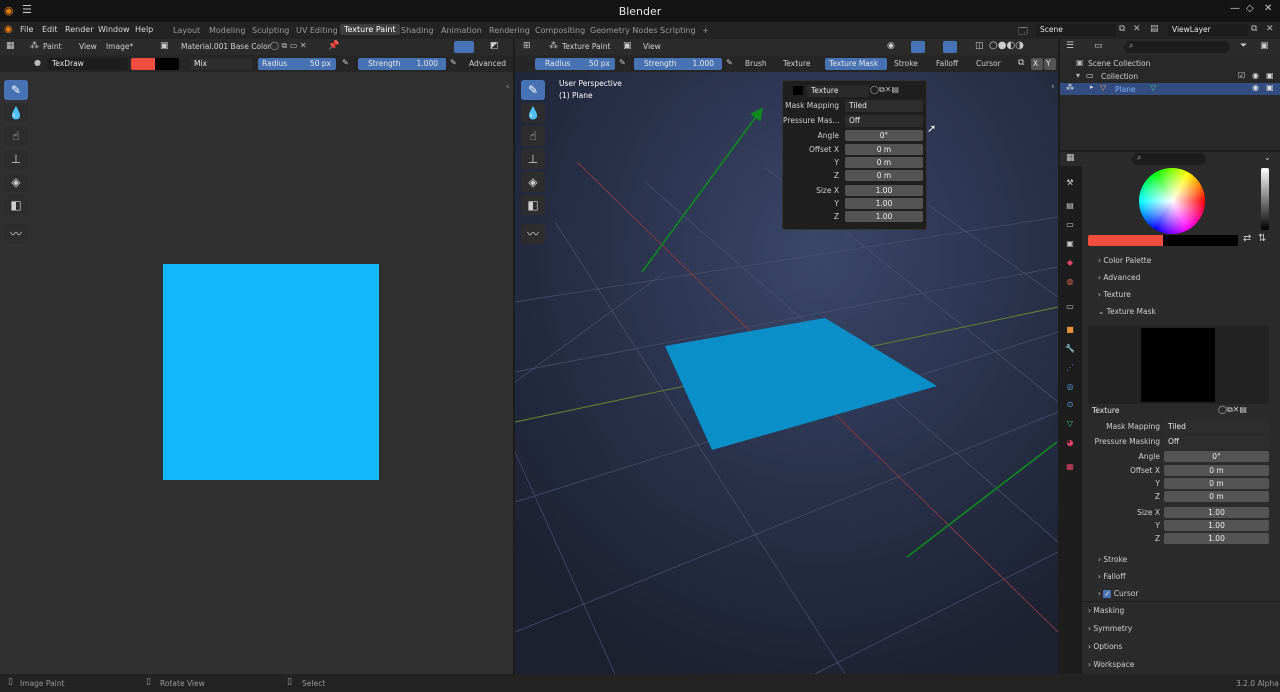  Describe the element at coordinates (1152, 411) in the screenshot. I see `mask-texture-selector: Texture` at that location.